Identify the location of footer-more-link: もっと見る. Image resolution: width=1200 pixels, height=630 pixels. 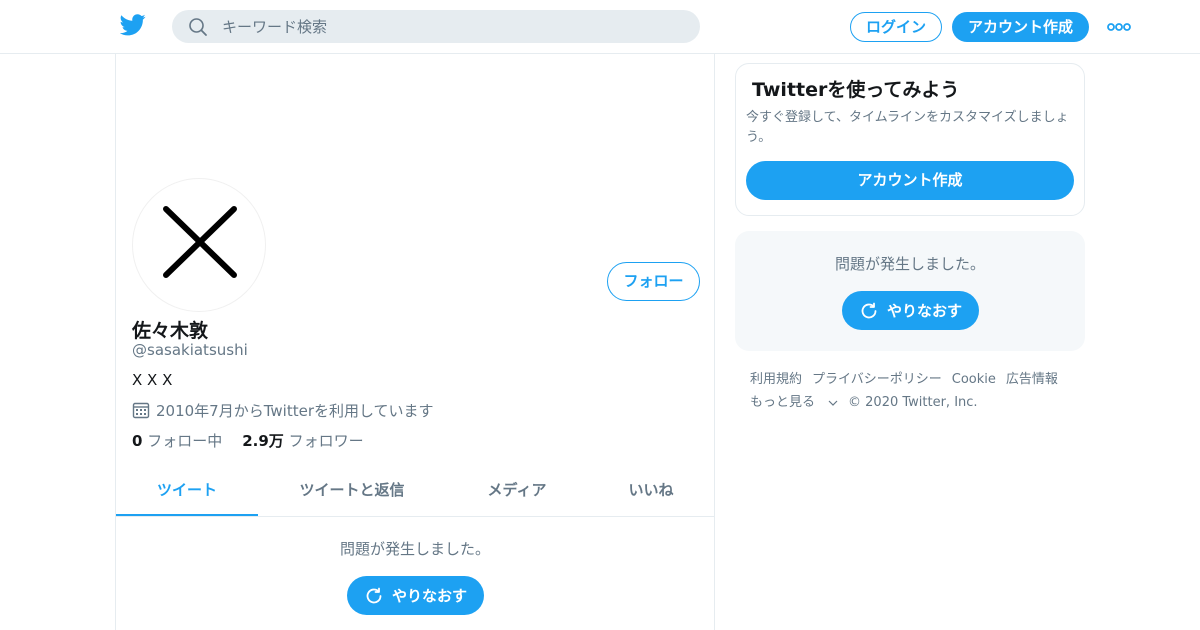
(794, 402).